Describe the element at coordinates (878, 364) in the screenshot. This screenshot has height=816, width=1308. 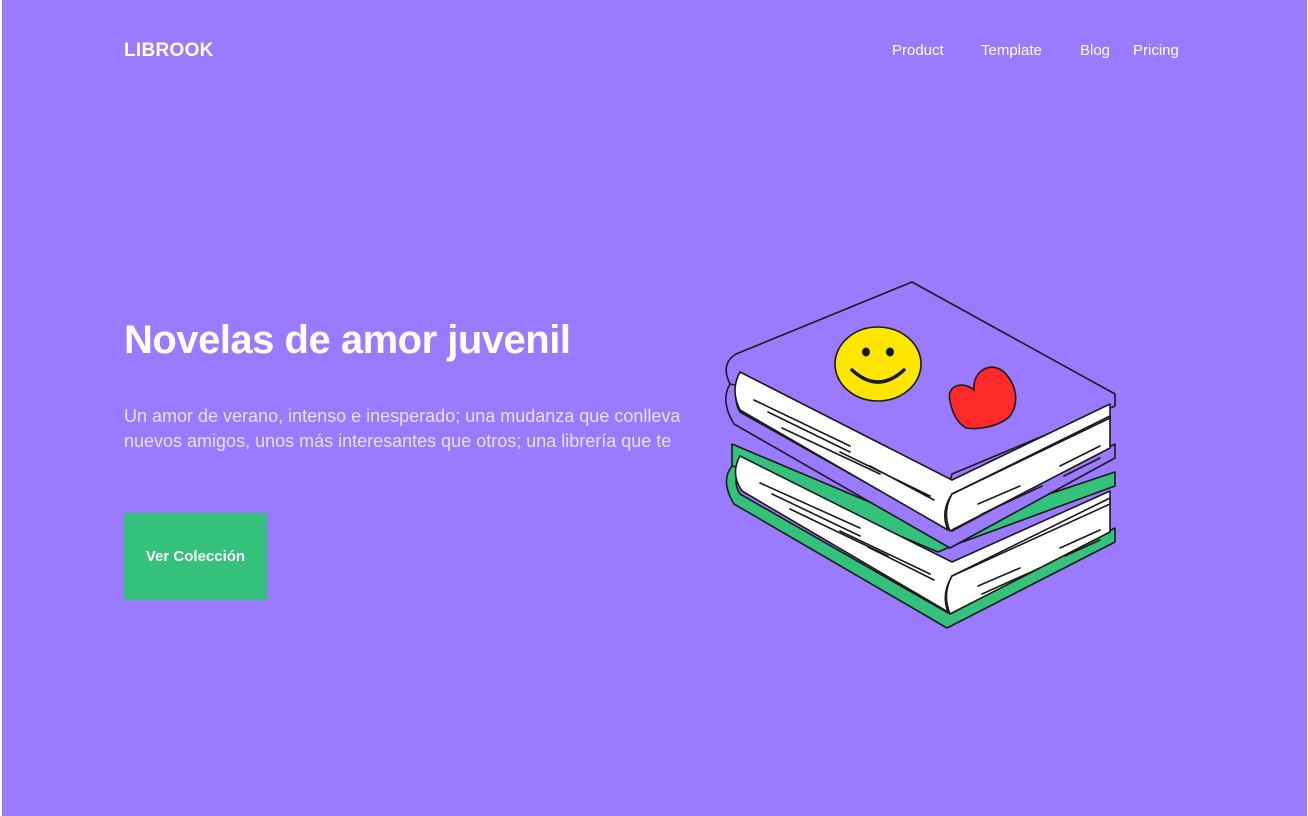
I see `smiley-face-icon` at that location.